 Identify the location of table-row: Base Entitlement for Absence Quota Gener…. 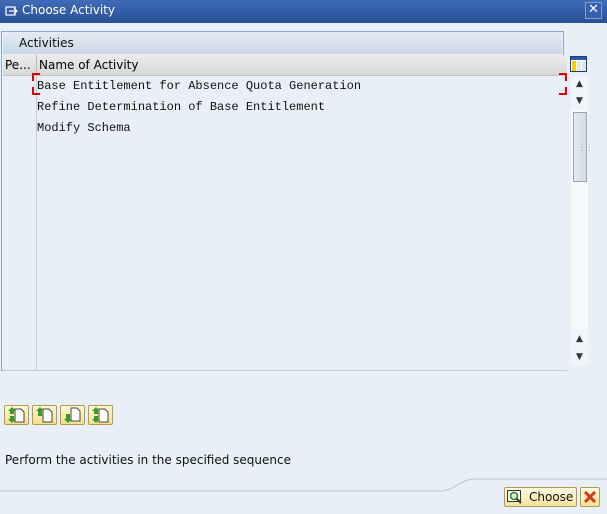
(285, 87).